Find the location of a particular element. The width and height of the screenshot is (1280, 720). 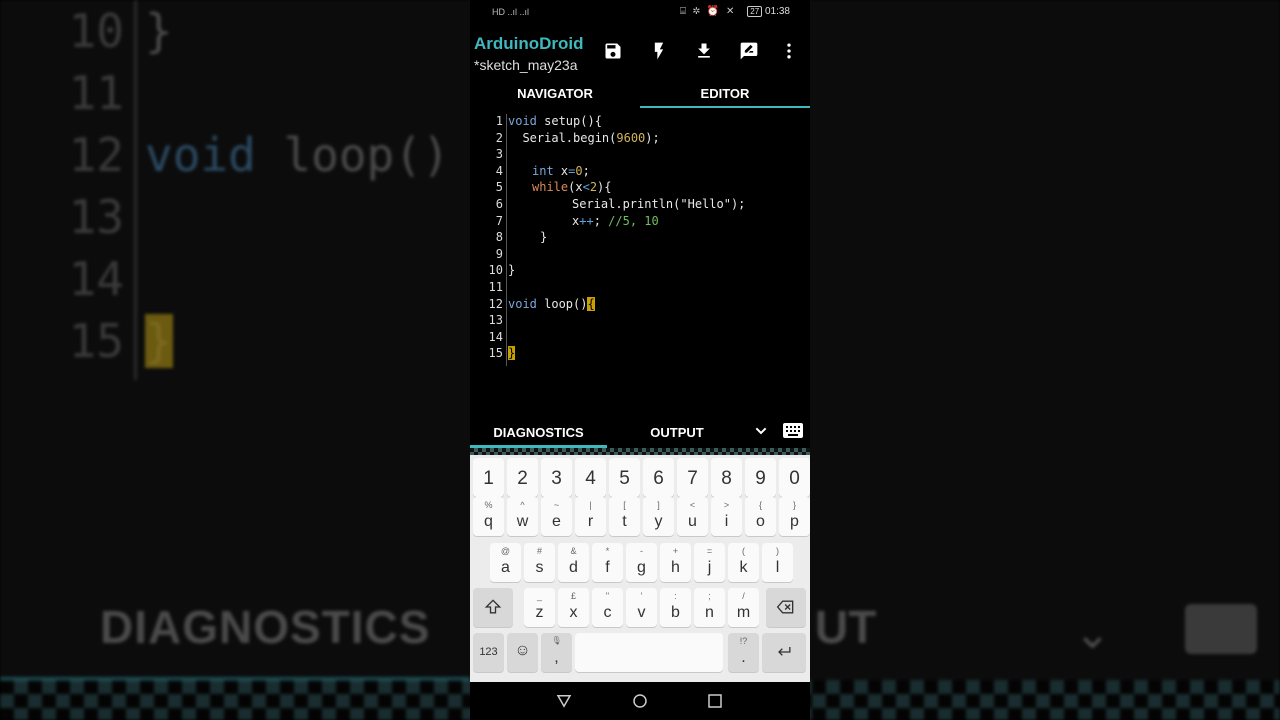

code-line: 12 void loop(){ is located at coordinates (541, 303).